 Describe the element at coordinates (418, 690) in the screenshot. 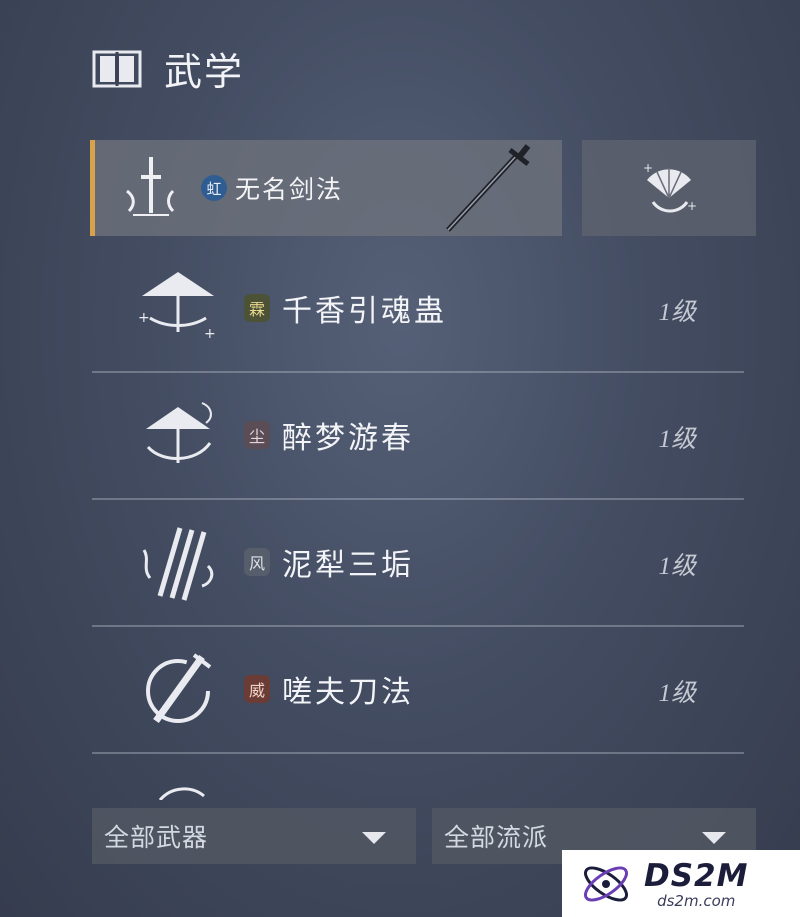

I see `skill-row: 威 嗟夫刀法 1级` at that location.